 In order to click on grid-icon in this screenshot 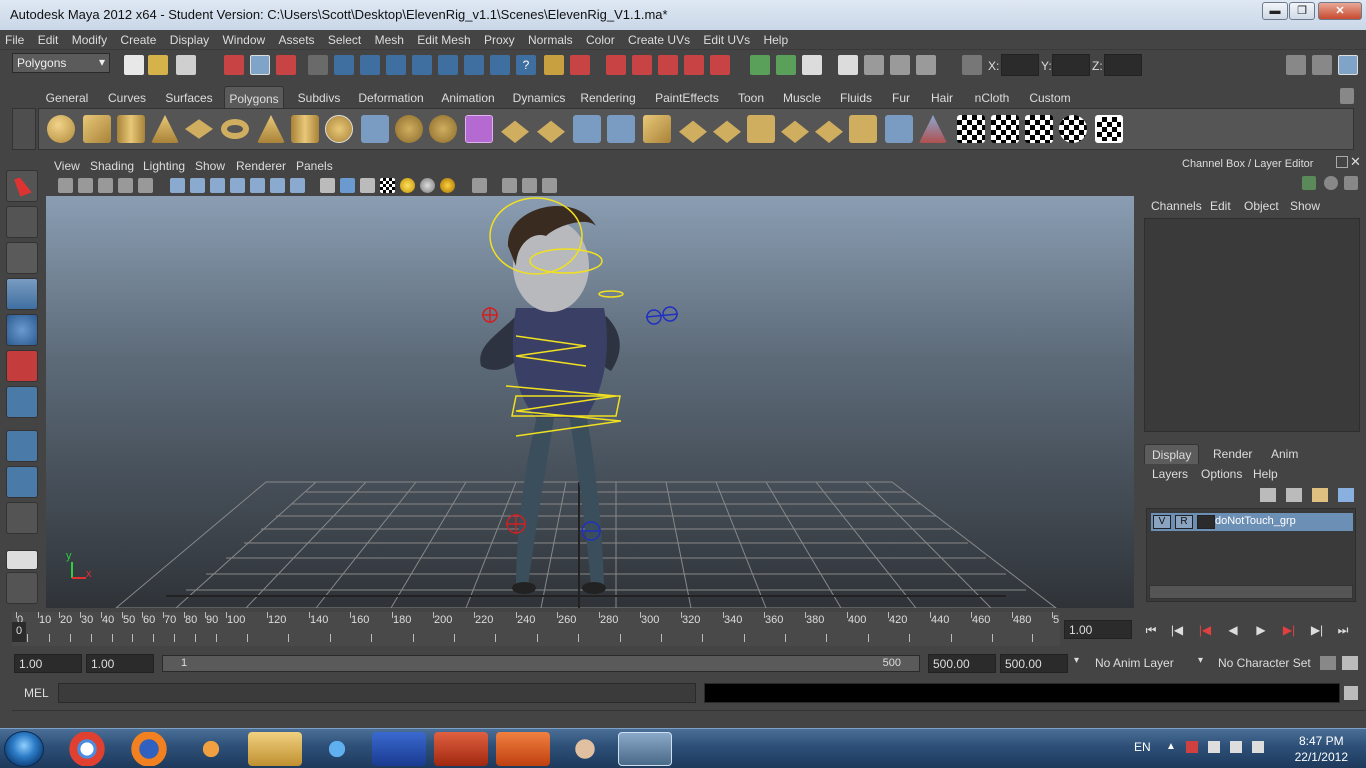, I will do `click(177, 185)`.